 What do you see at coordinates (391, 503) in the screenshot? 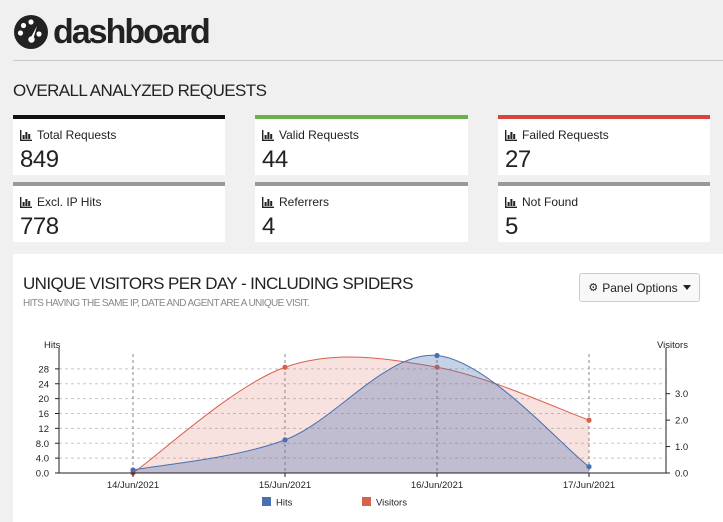
I see `legend-label-visitors: Visitors` at bounding box center [391, 503].